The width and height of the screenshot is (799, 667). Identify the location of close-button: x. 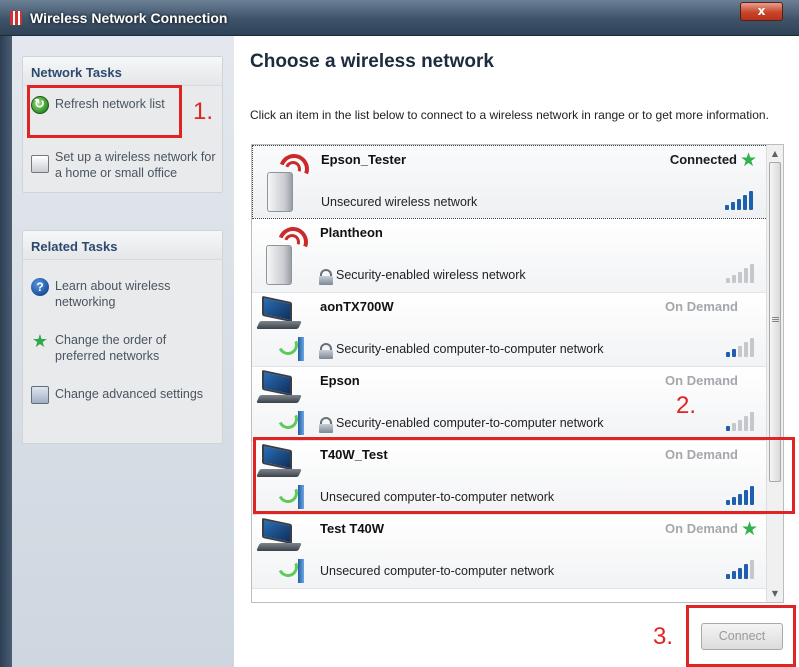
(761, 11).